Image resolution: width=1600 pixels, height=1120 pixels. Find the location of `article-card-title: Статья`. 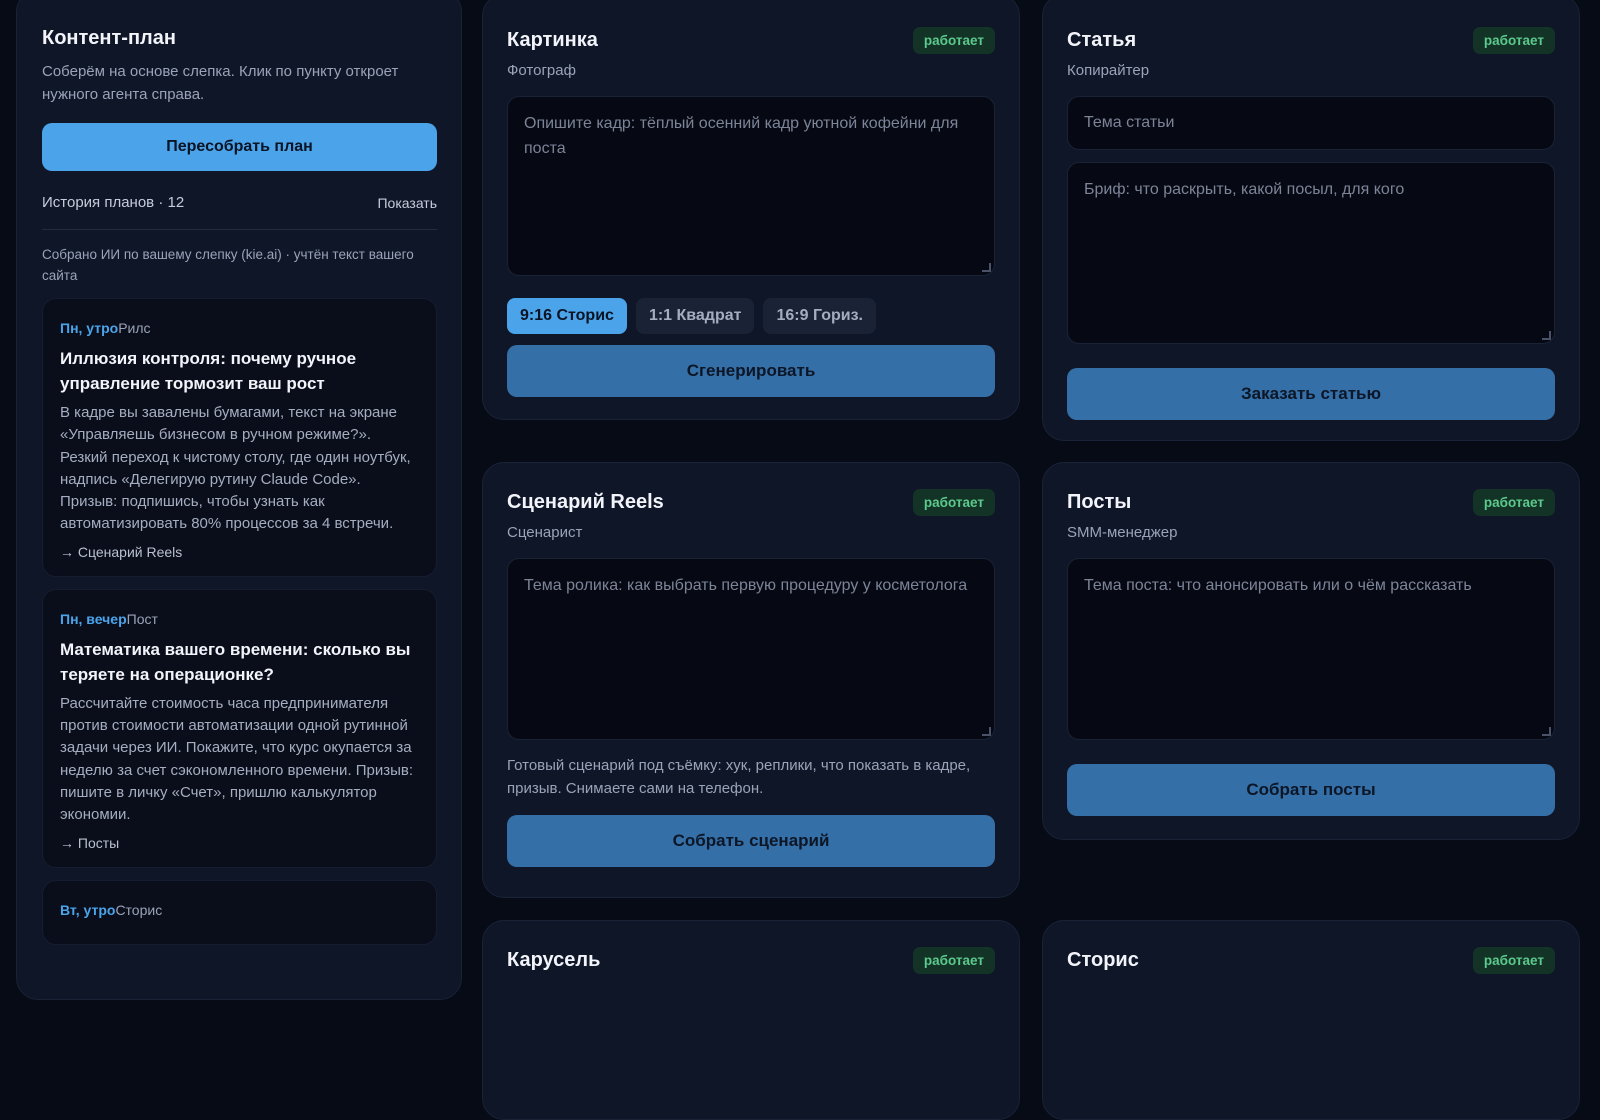

article-card-title: Статья is located at coordinates (1102, 40).